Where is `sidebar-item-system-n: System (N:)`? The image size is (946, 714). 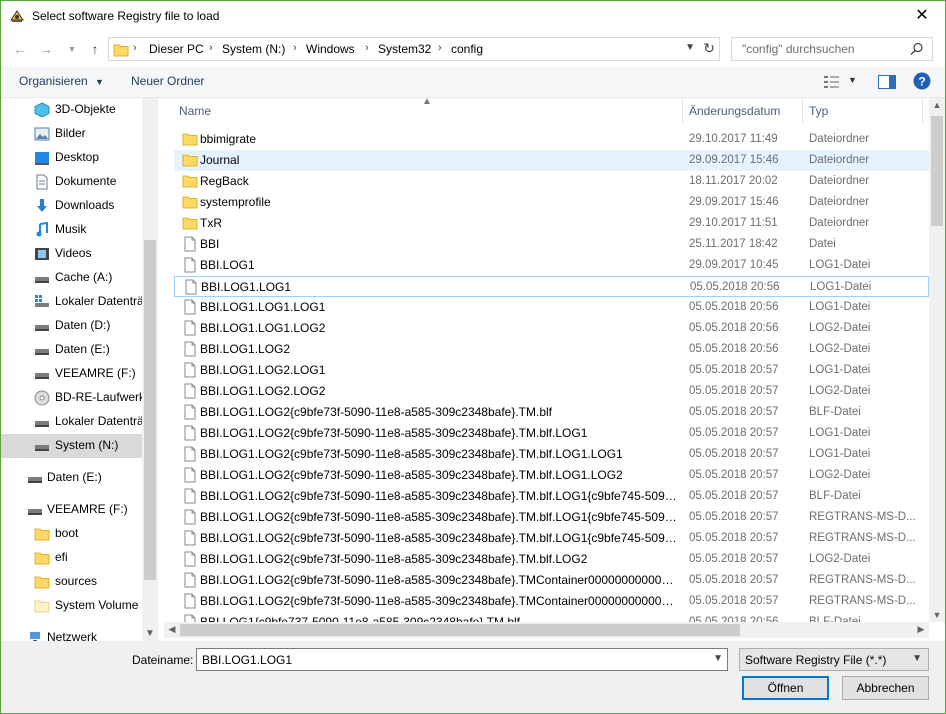 sidebar-item-system-n: System (N:) is located at coordinates (71, 446).